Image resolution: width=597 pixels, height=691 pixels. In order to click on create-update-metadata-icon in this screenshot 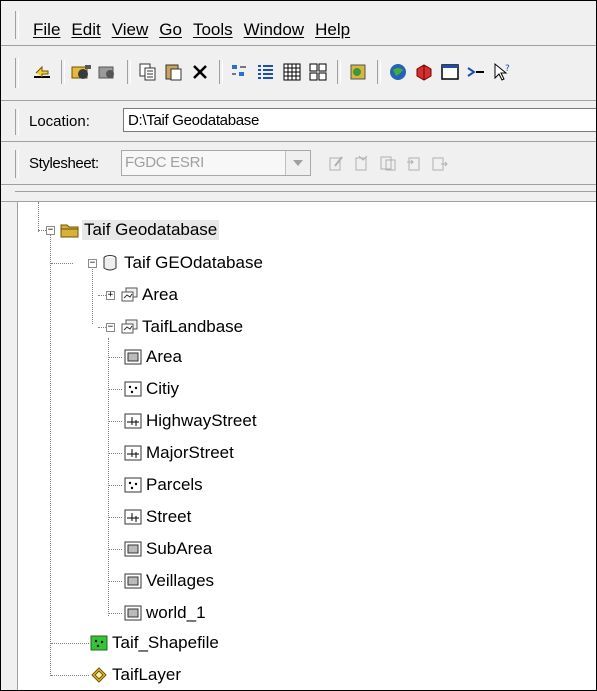, I will do `click(388, 163)`.